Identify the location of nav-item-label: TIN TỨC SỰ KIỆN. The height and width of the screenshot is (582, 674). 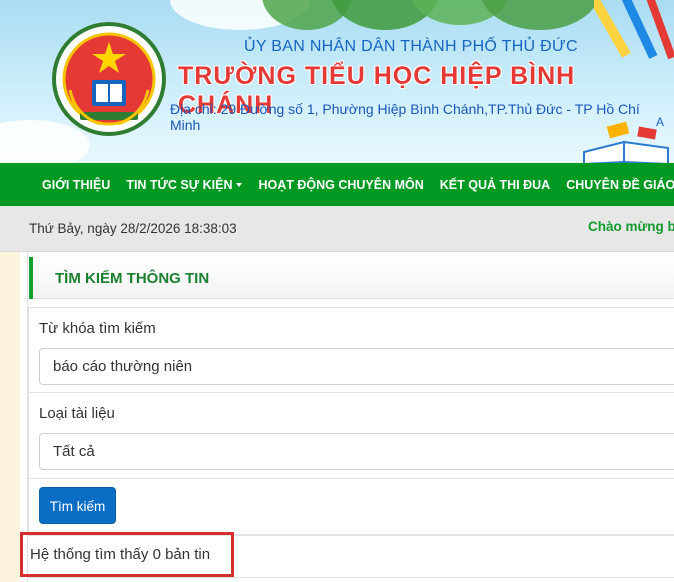
(179, 184).